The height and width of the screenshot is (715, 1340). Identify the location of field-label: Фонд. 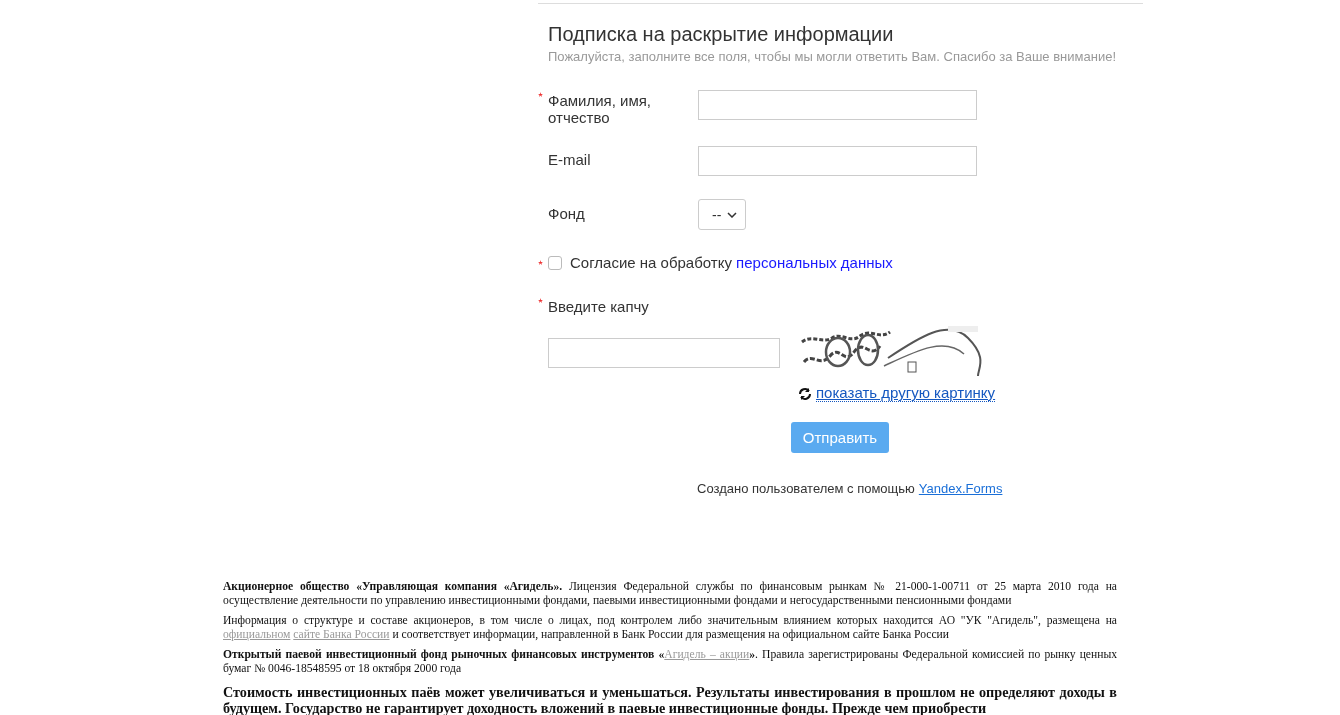
(567, 213).